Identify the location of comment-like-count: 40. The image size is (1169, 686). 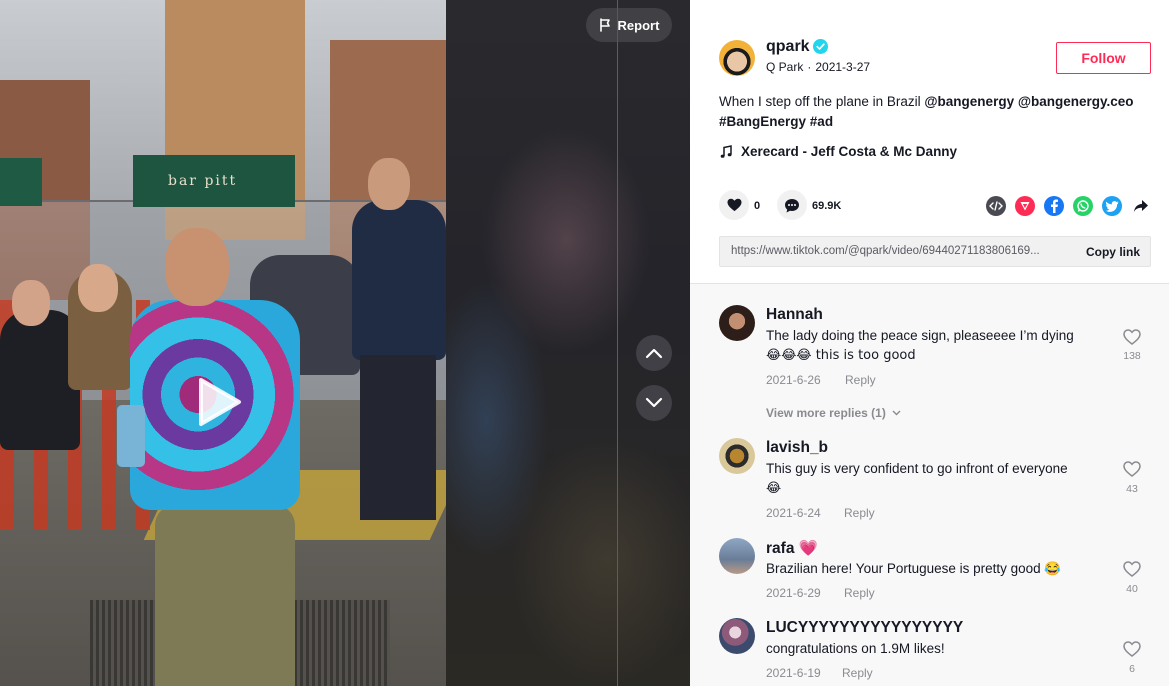
(1132, 589).